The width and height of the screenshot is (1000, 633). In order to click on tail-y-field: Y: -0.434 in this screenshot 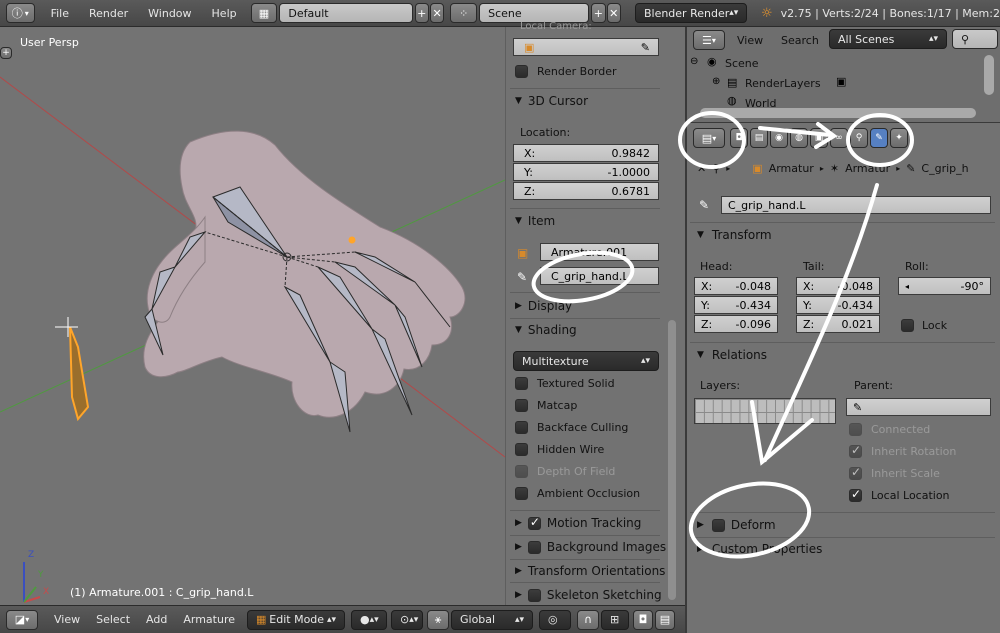, I will do `click(838, 305)`.